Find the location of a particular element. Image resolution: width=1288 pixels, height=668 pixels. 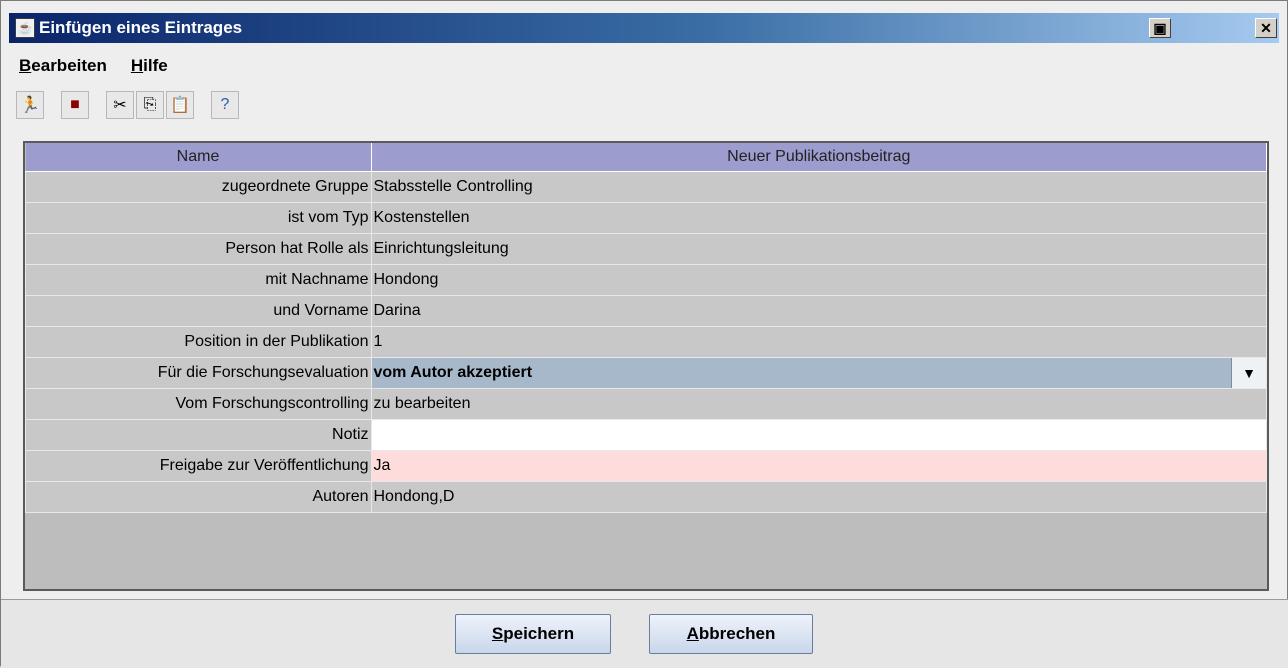

row-key: Notiz is located at coordinates (198, 435).